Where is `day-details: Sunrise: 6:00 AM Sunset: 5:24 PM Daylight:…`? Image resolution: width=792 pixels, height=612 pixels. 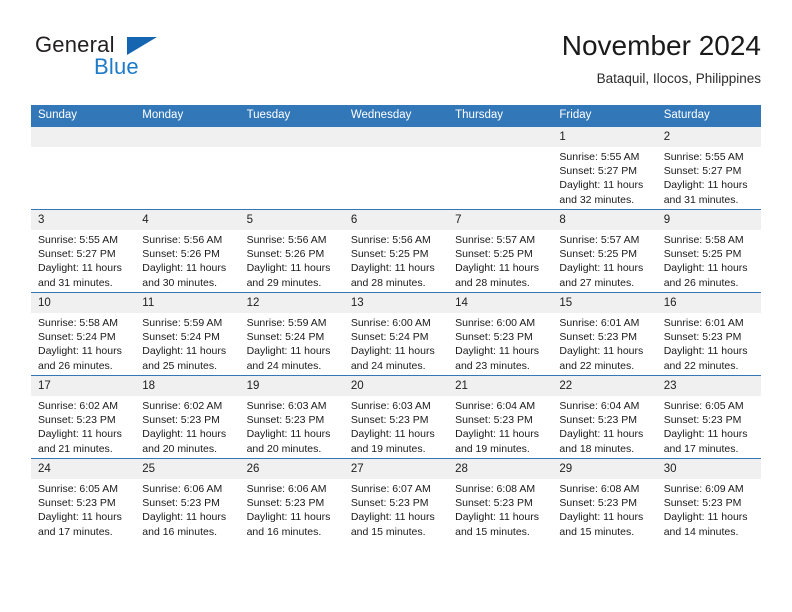
day-details: Sunrise: 6:00 AM Sunset: 5:24 PM Daylight:… is located at coordinates (396, 343).